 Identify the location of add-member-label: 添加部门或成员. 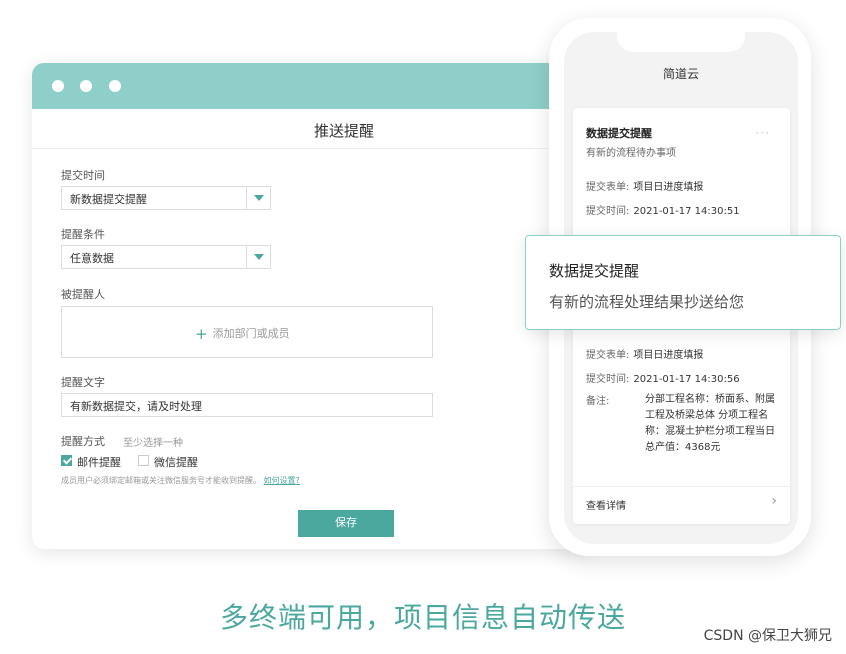
(251, 333).